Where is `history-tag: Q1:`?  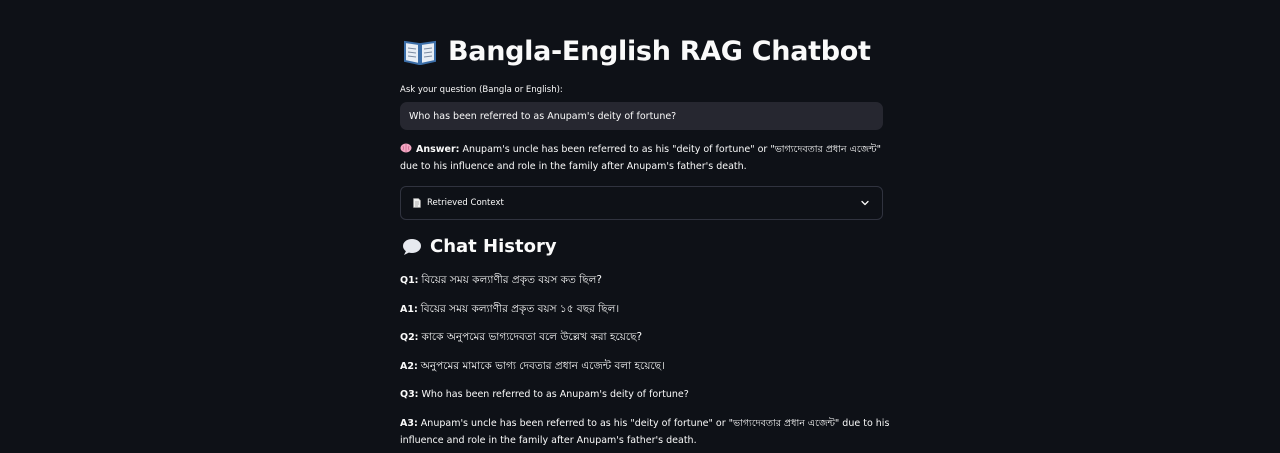
history-tag: Q1: is located at coordinates (409, 280).